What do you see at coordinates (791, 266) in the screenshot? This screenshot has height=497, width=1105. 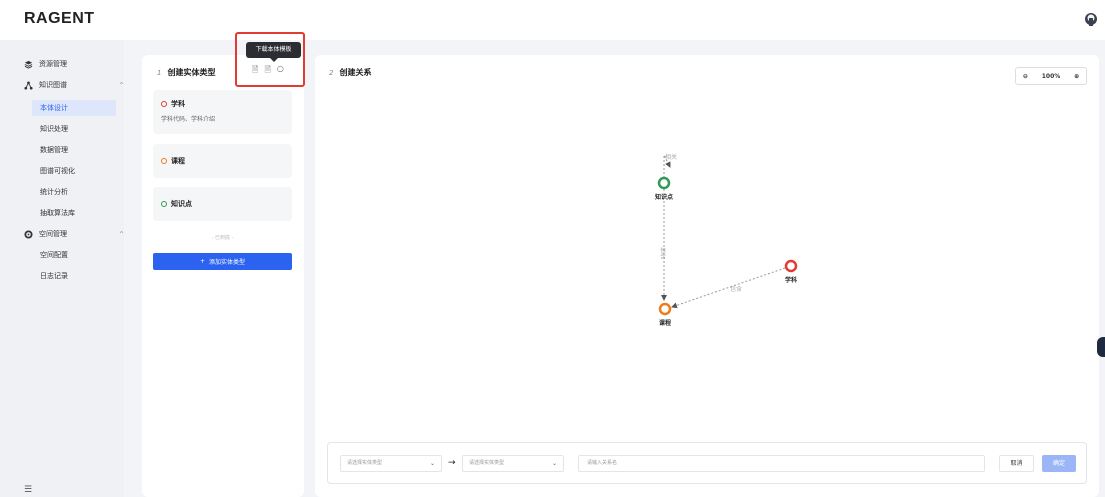 I see `node-subject` at bounding box center [791, 266].